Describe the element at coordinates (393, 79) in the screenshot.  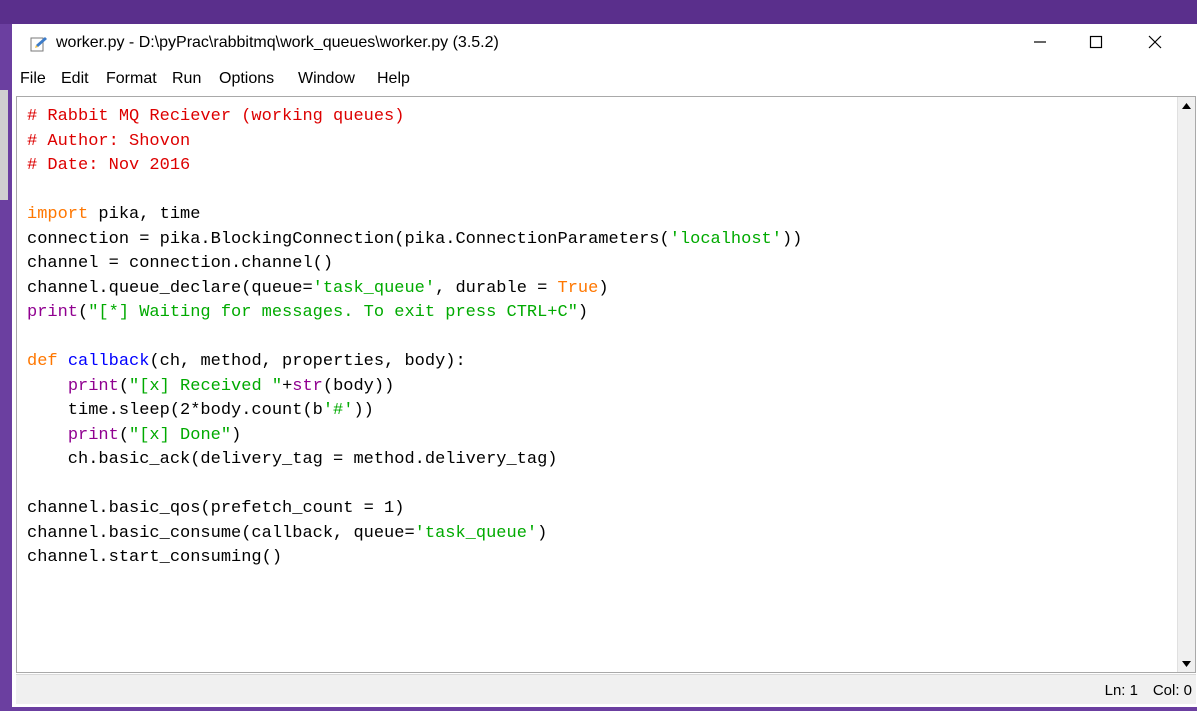
I see `menu-help: Help` at that location.